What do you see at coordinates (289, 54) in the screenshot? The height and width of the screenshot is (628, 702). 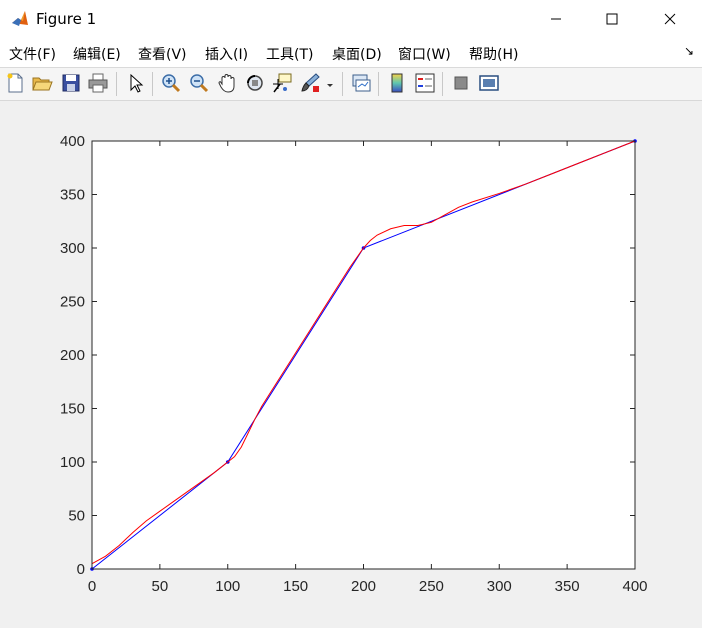 I see `menu-tools: 工具(T)` at bounding box center [289, 54].